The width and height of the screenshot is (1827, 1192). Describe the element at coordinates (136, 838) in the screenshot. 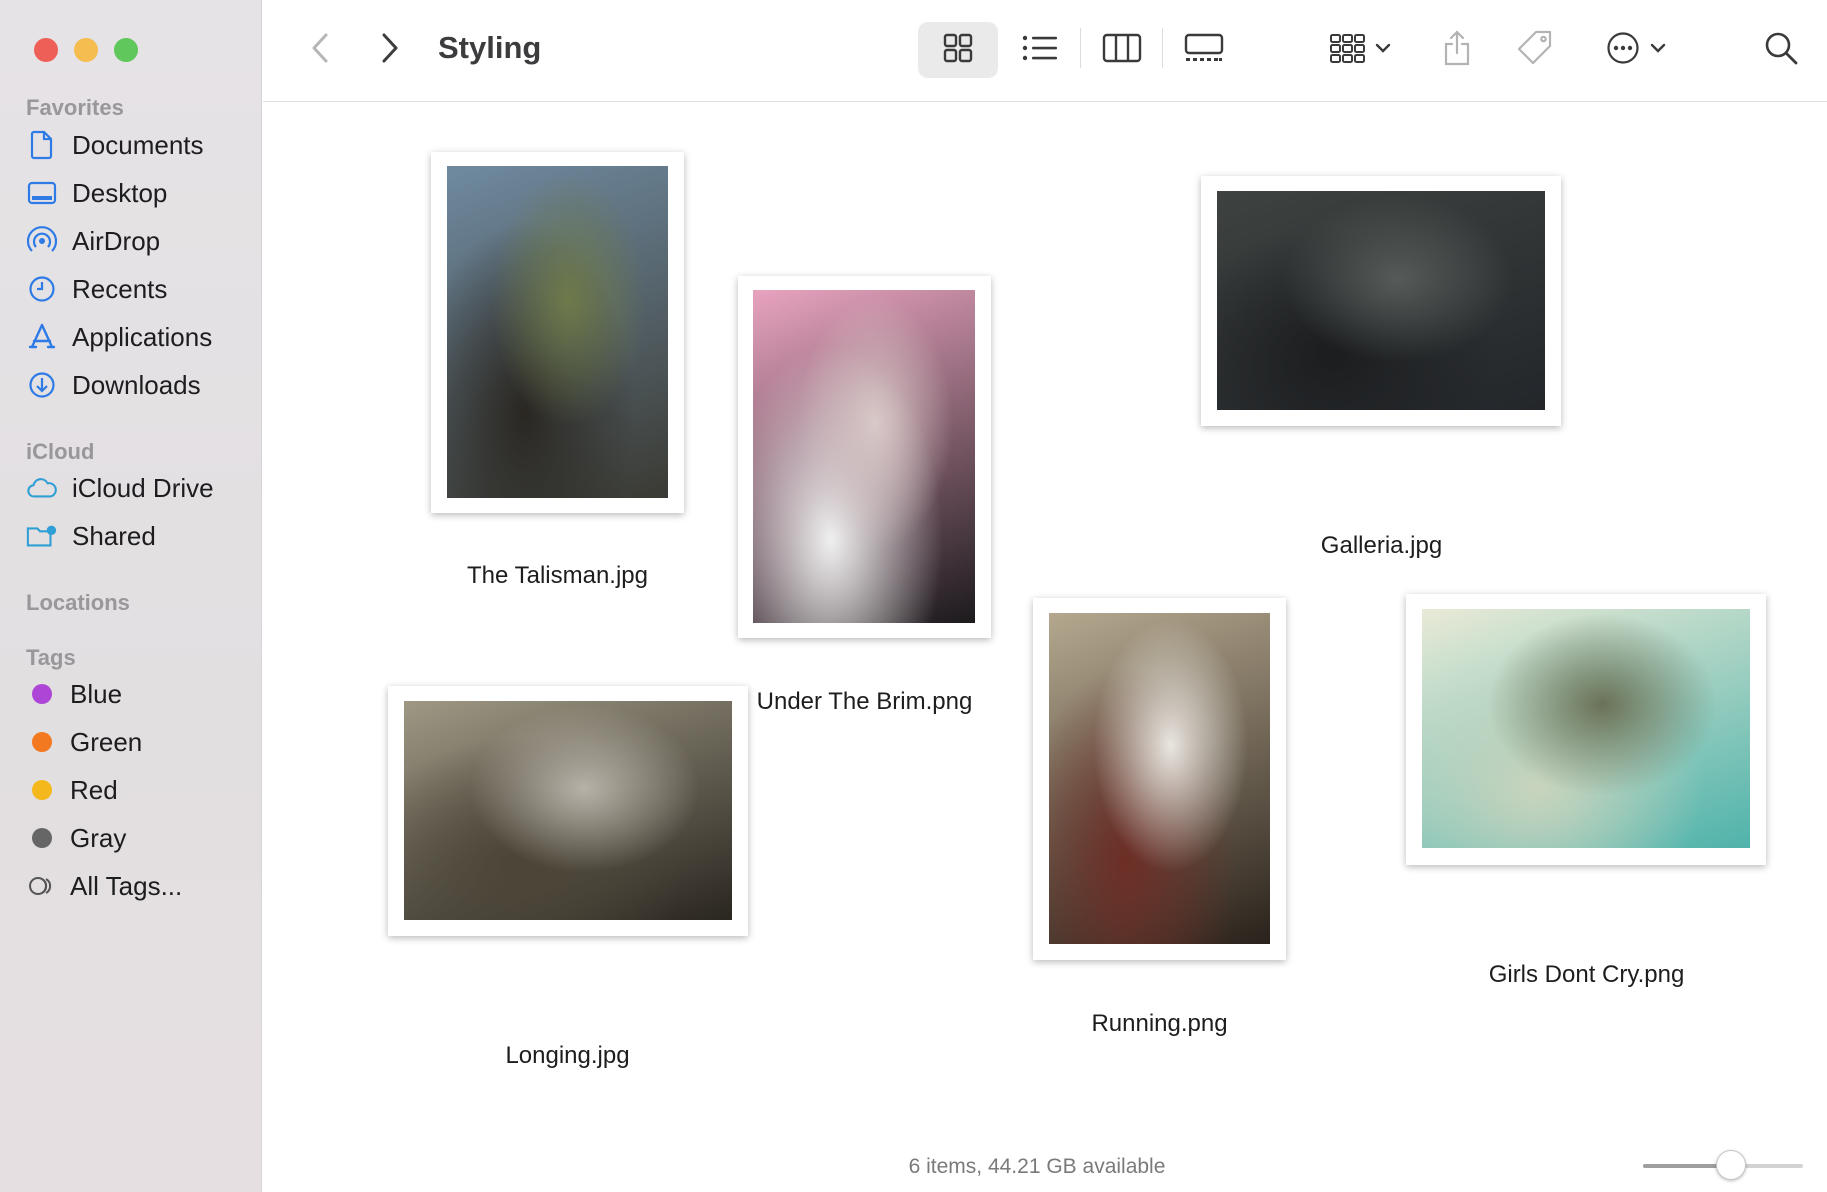

I see `sidebar-tag-gray: Gray` at that location.